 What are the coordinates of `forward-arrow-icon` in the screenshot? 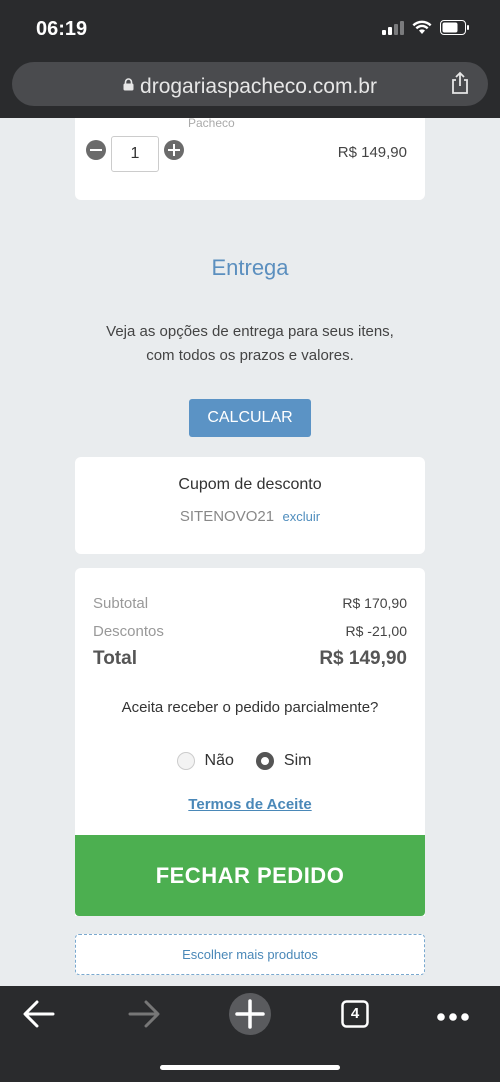 It's located at (144, 1016).